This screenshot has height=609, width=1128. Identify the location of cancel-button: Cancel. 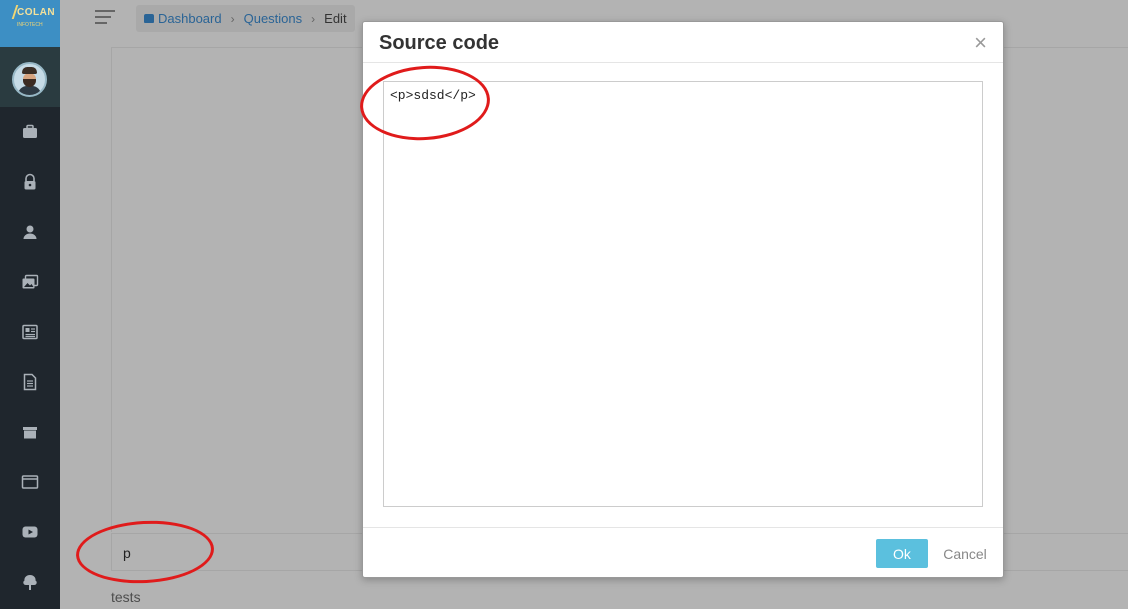
(965, 553).